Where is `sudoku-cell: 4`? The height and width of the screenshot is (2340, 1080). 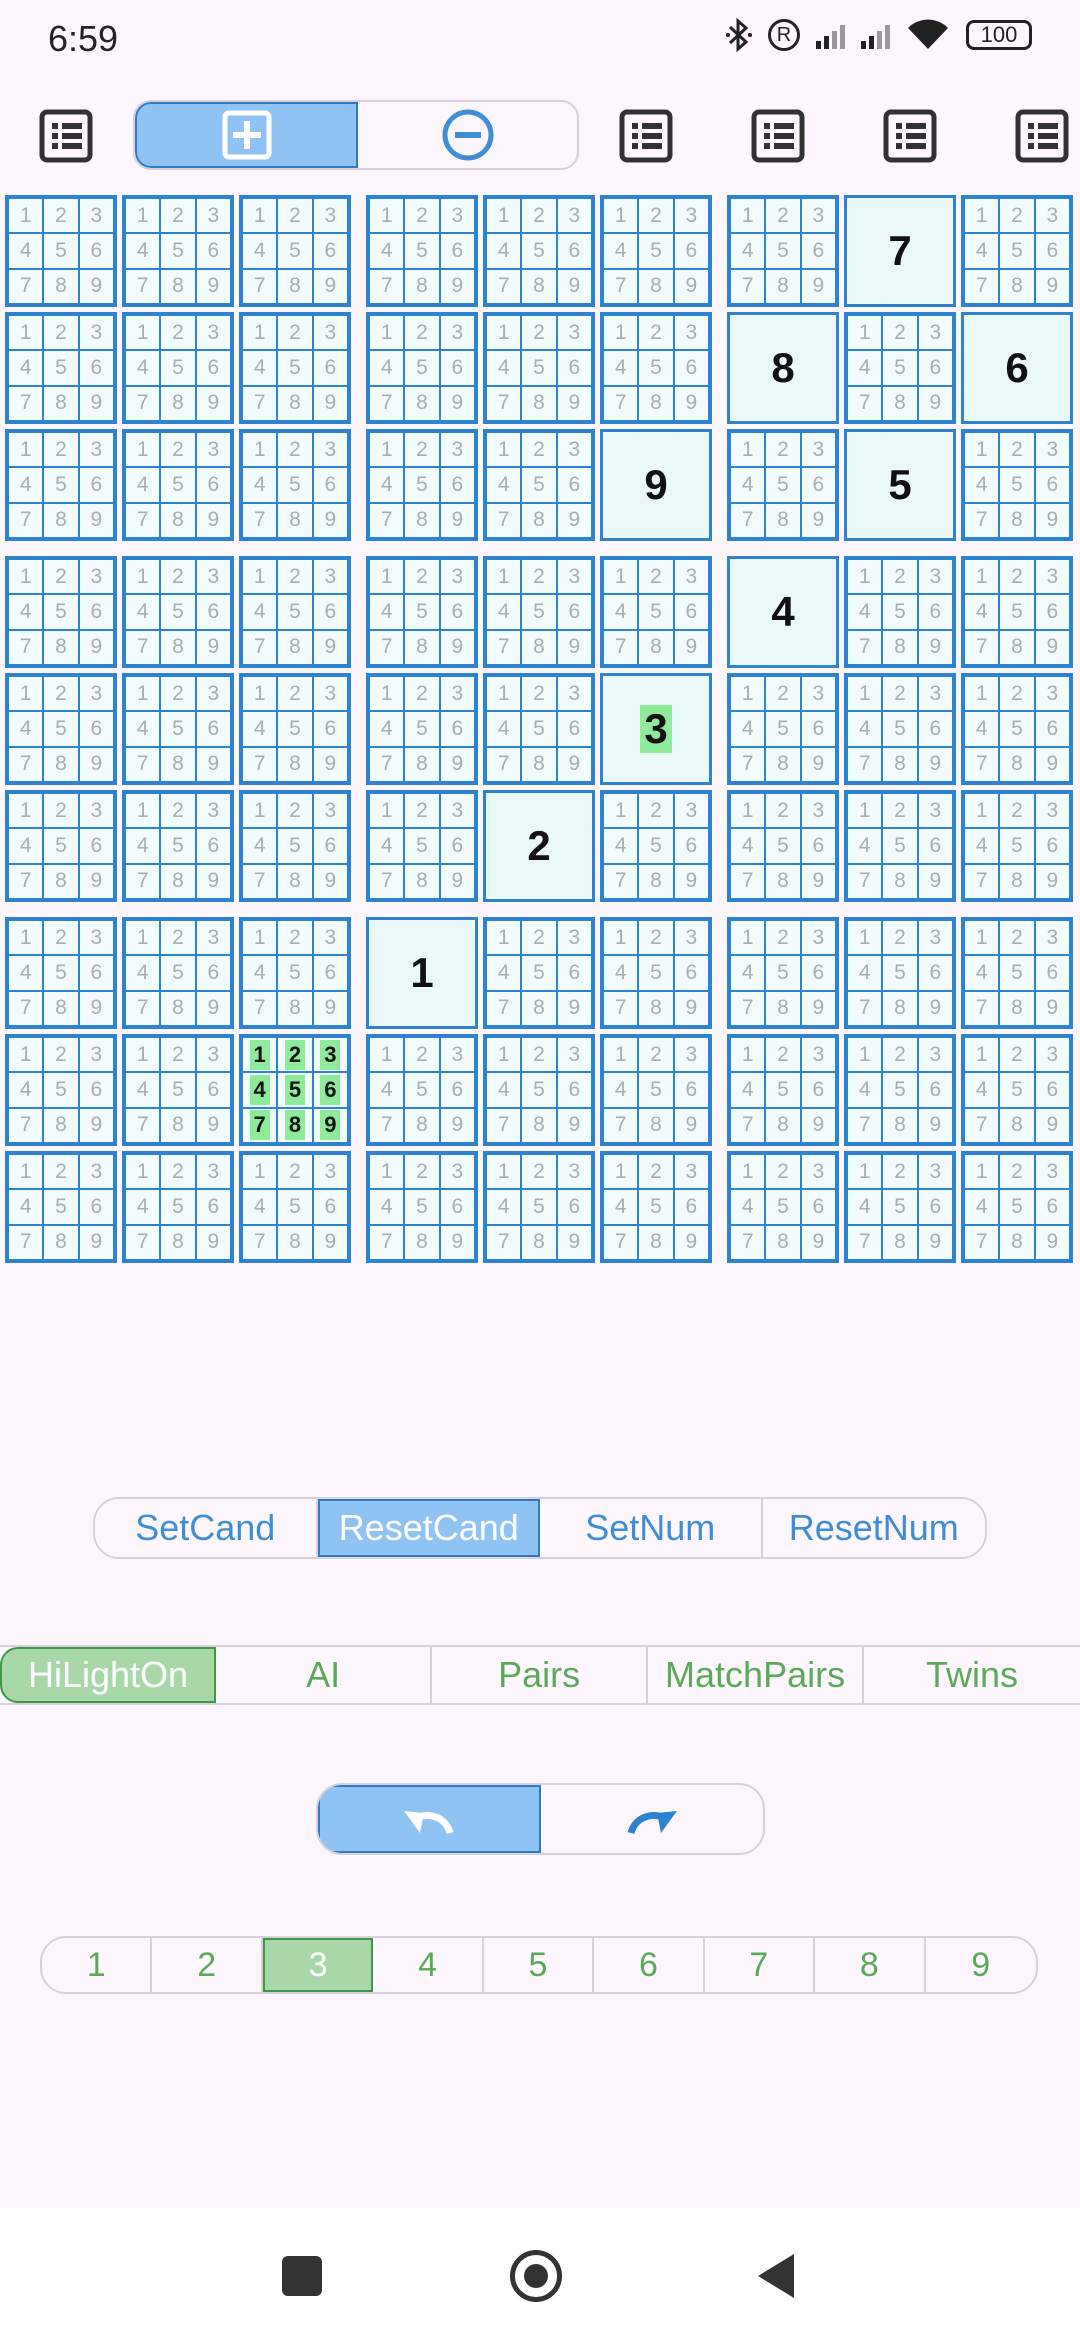
sudoku-cell: 4 is located at coordinates (783, 612).